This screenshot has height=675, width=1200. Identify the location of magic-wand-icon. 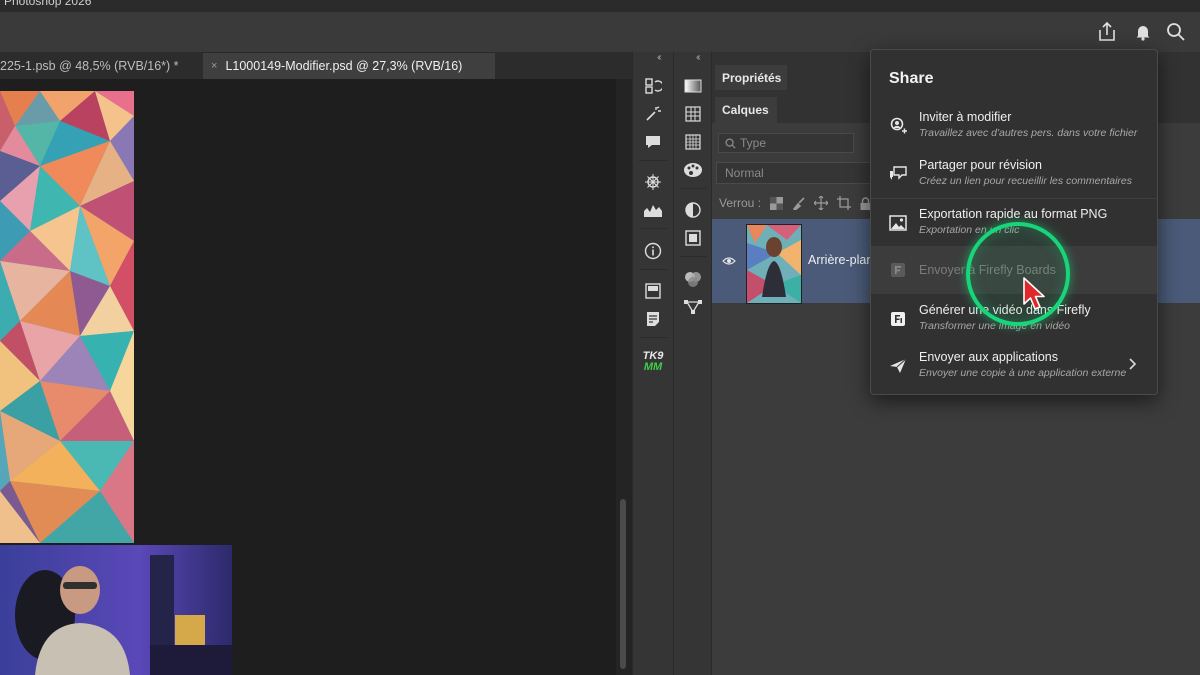
(653, 114).